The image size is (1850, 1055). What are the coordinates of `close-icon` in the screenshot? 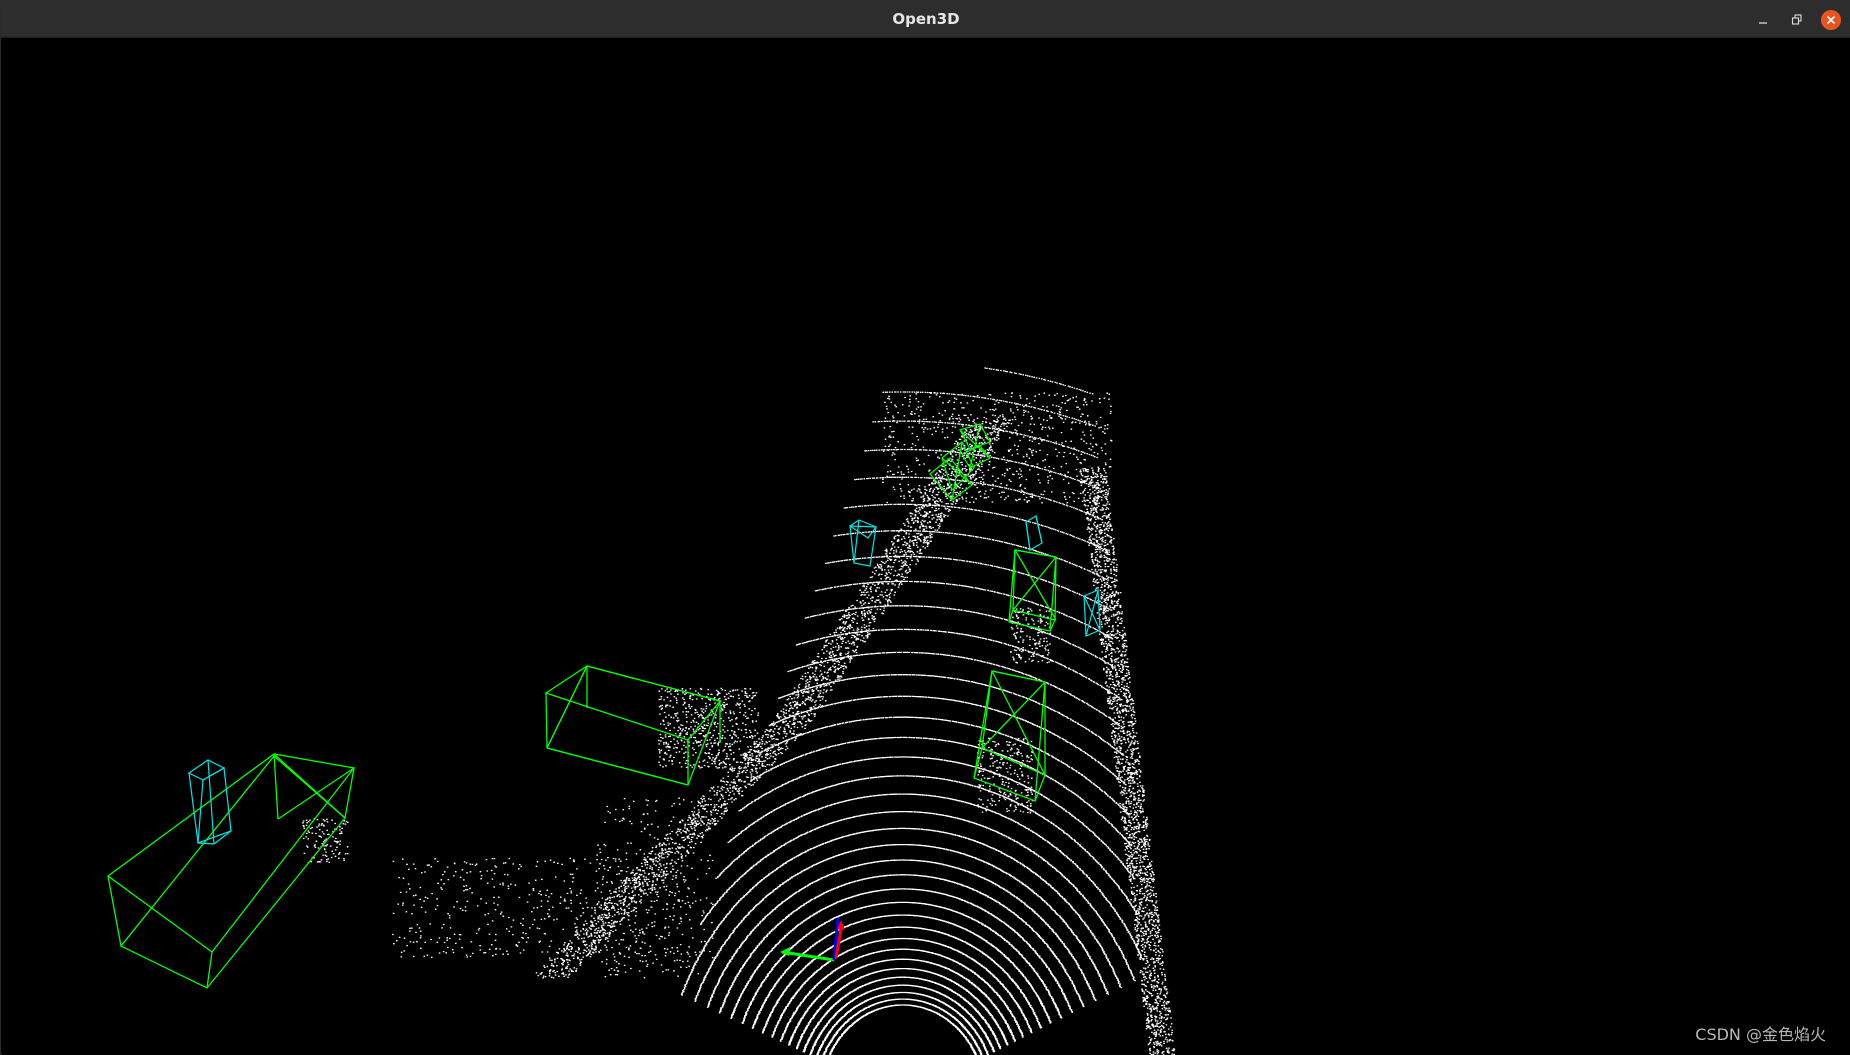 It's located at (1831, 20).